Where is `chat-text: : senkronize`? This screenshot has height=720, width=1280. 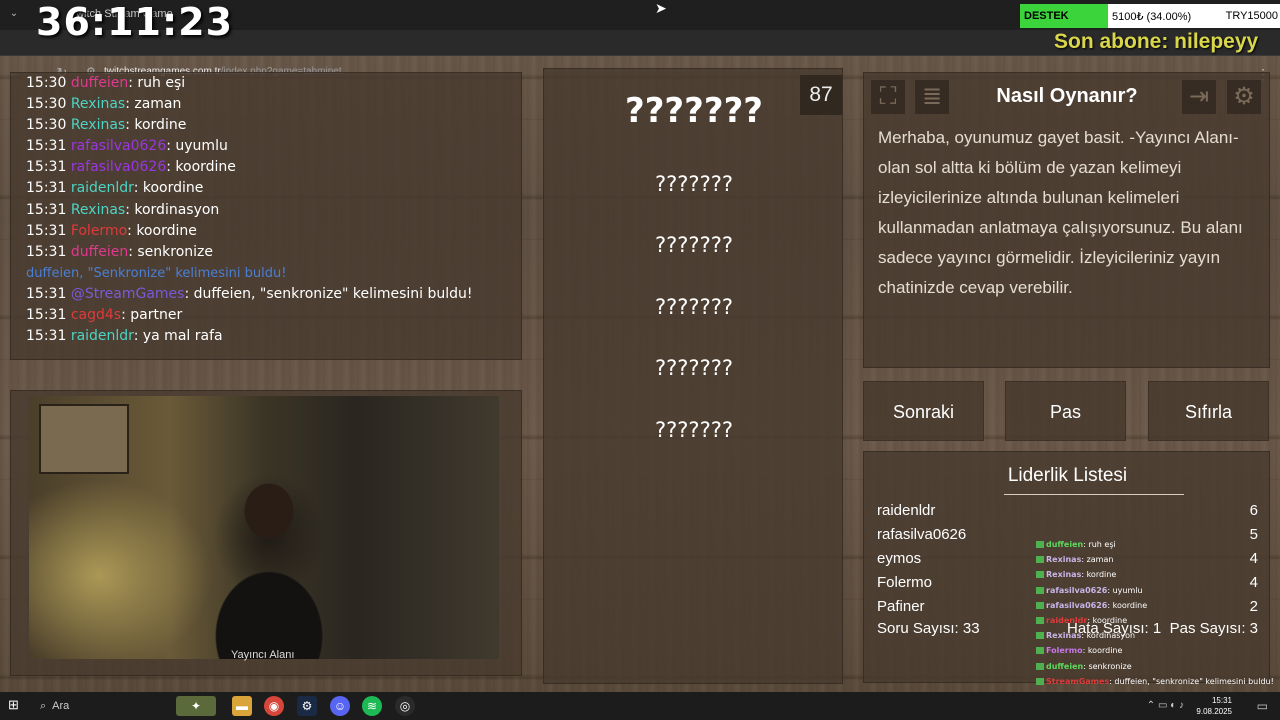 chat-text: : senkronize is located at coordinates (171, 251).